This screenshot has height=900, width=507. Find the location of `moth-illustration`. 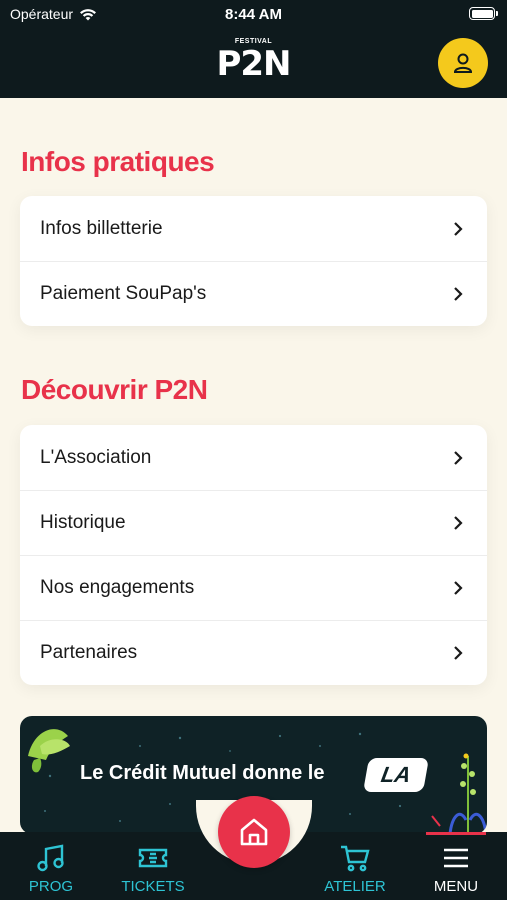

moth-illustration is located at coordinates (49, 751).